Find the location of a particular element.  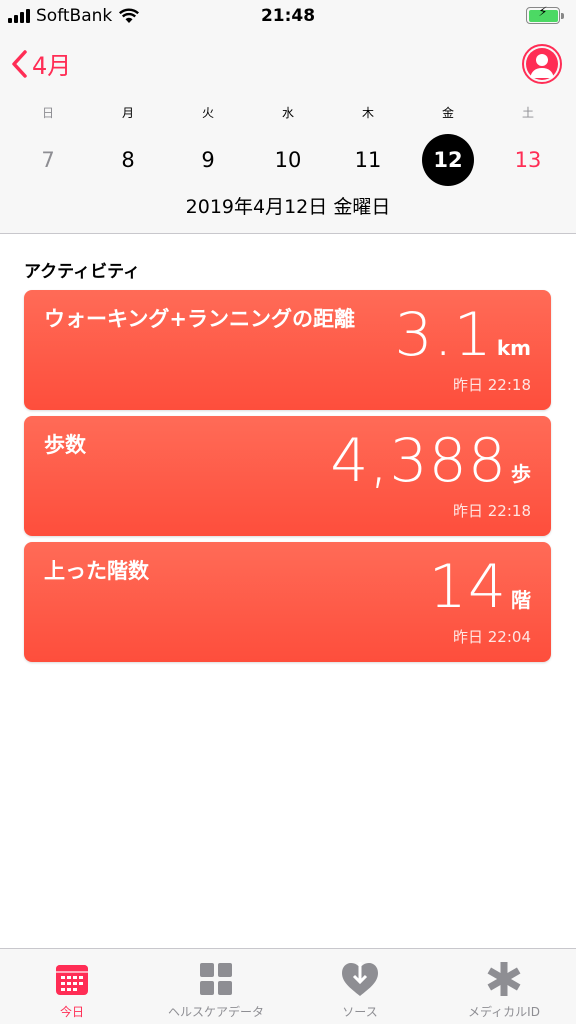

tab-label: ソース is located at coordinates (360, 1012).